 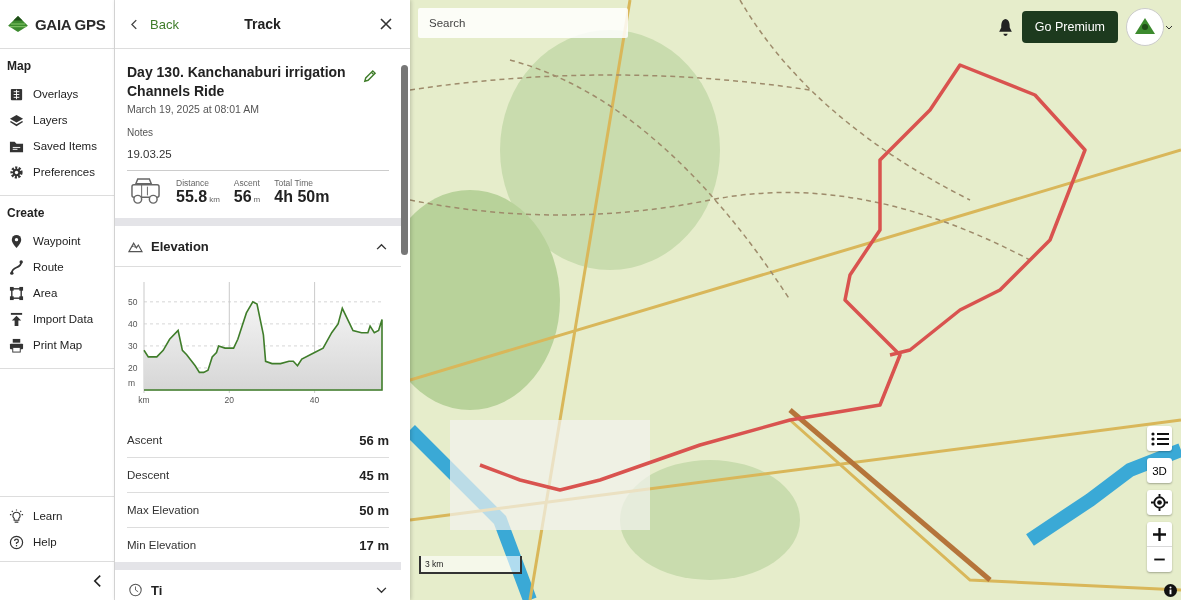 I want to click on stat-label: Ascent, so click(x=247, y=182).